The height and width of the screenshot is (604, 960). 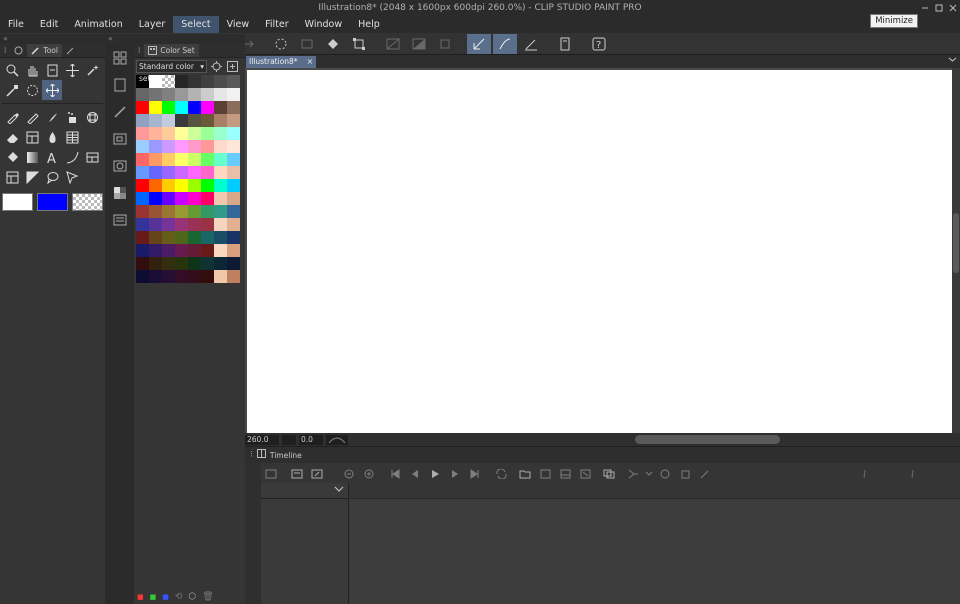 What do you see at coordinates (12, 117) in the screenshot?
I see `pen-tool-icon` at bounding box center [12, 117].